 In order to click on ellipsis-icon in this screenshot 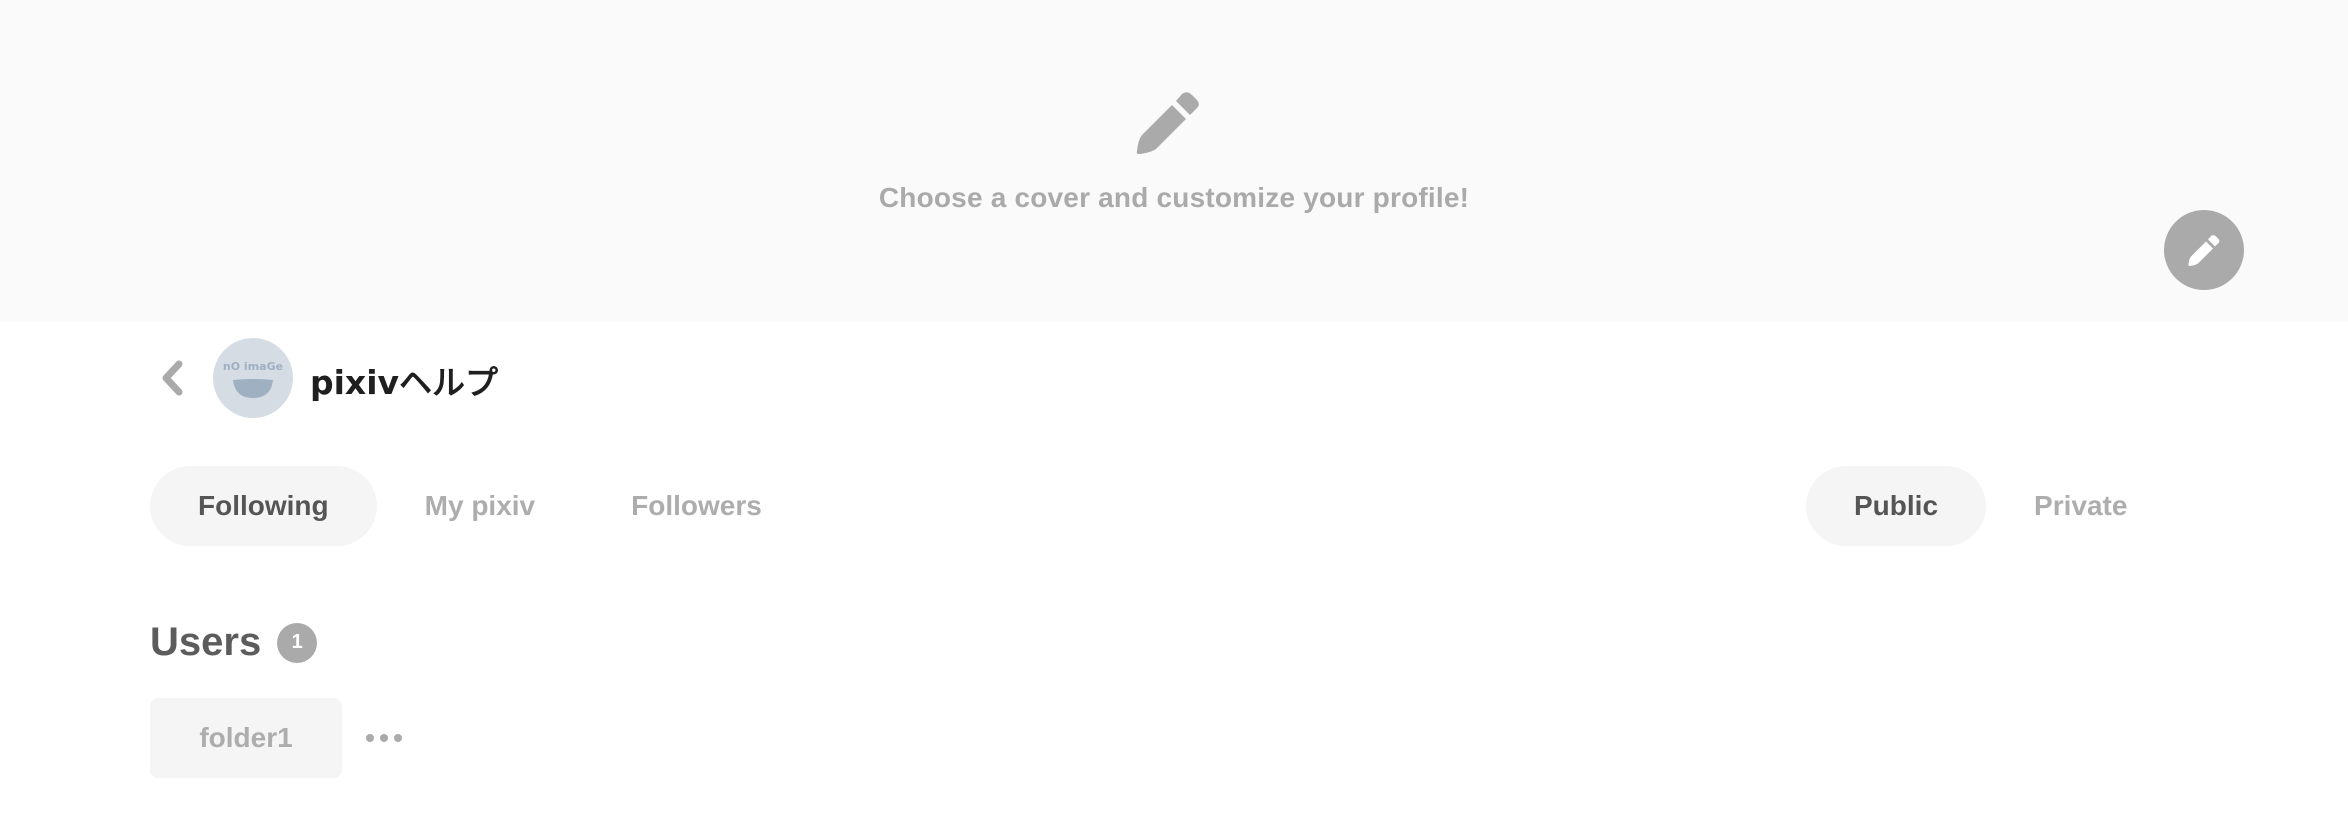, I will do `click(384, 738)`.